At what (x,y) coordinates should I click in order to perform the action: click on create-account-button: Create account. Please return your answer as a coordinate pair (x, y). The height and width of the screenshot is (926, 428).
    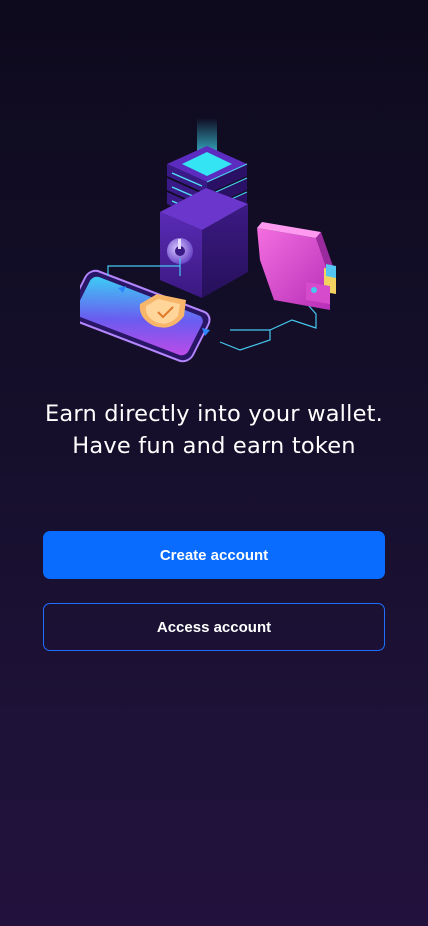
    Looking at the image, I should click on (214, 555).